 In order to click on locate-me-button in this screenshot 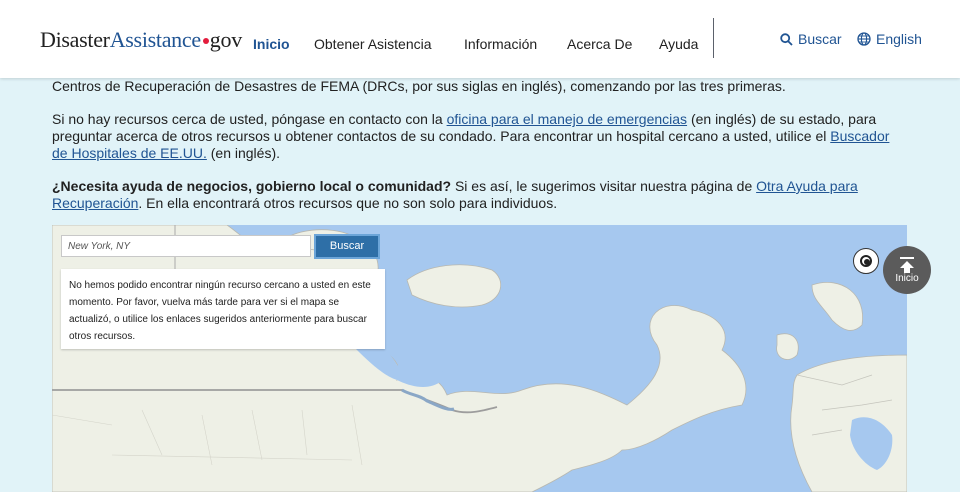, I will do `click(866, 261)`.